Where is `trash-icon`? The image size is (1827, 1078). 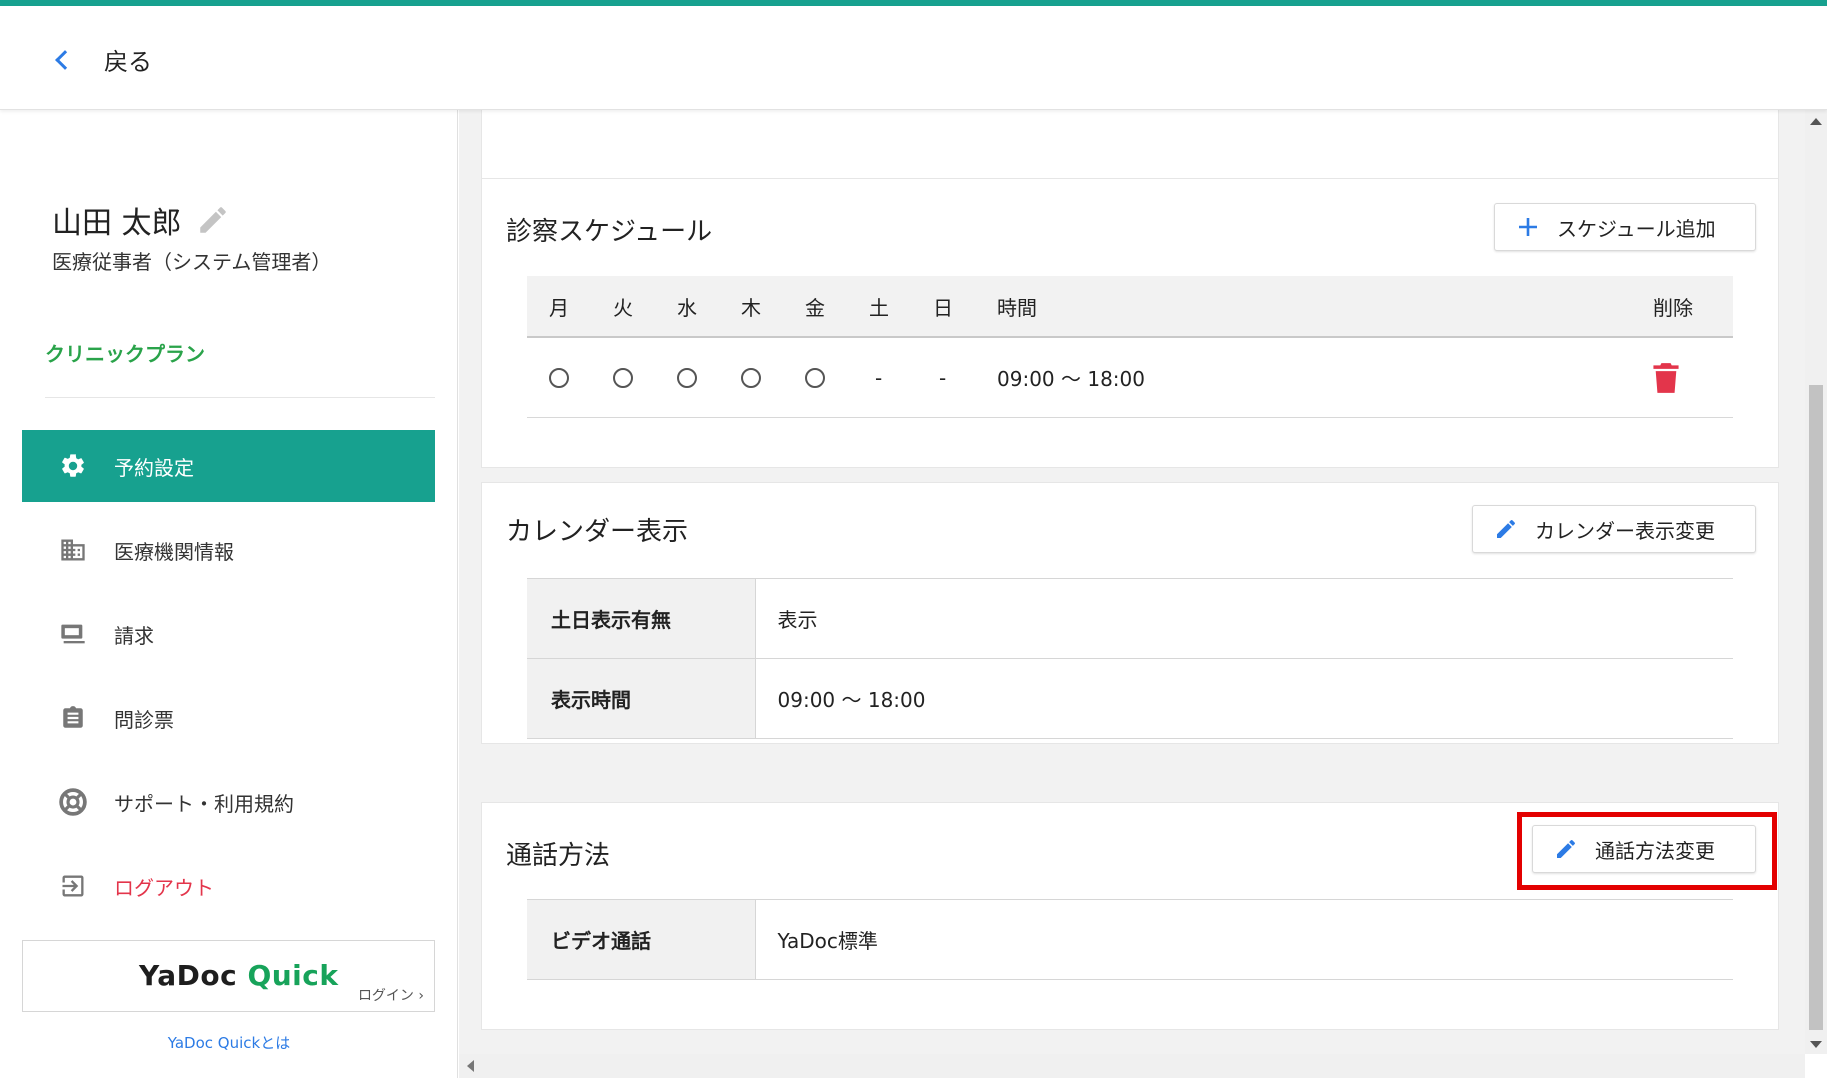 trash-icon is located at coordinates (1666, 377).